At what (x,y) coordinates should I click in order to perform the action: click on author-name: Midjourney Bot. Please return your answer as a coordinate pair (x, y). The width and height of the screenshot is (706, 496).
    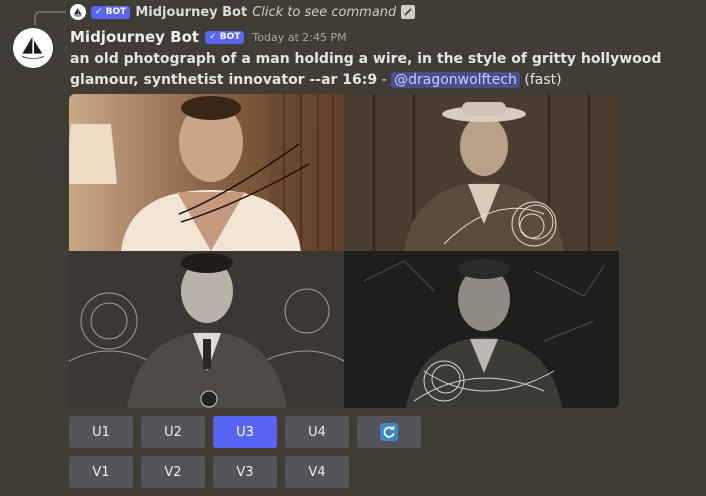
    Looking at the image, I should click on (134, 37).